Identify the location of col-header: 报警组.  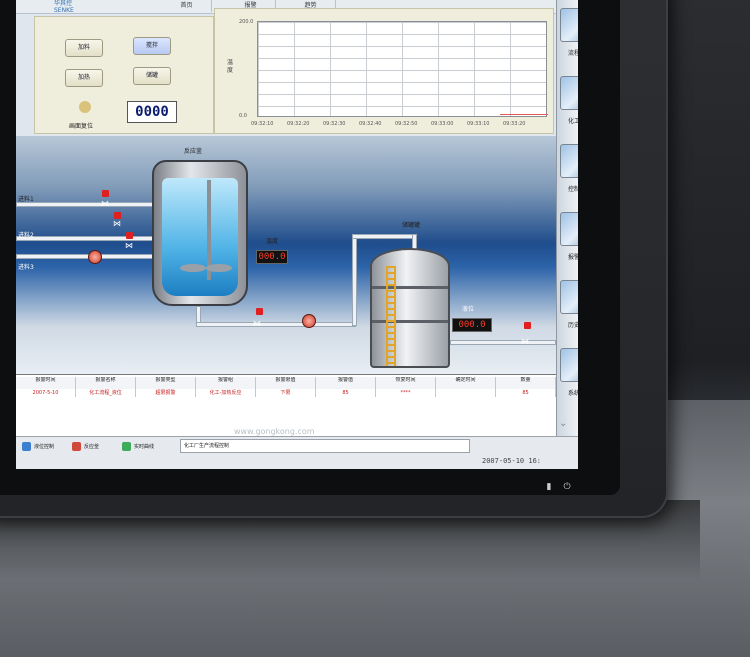
(226, 383).